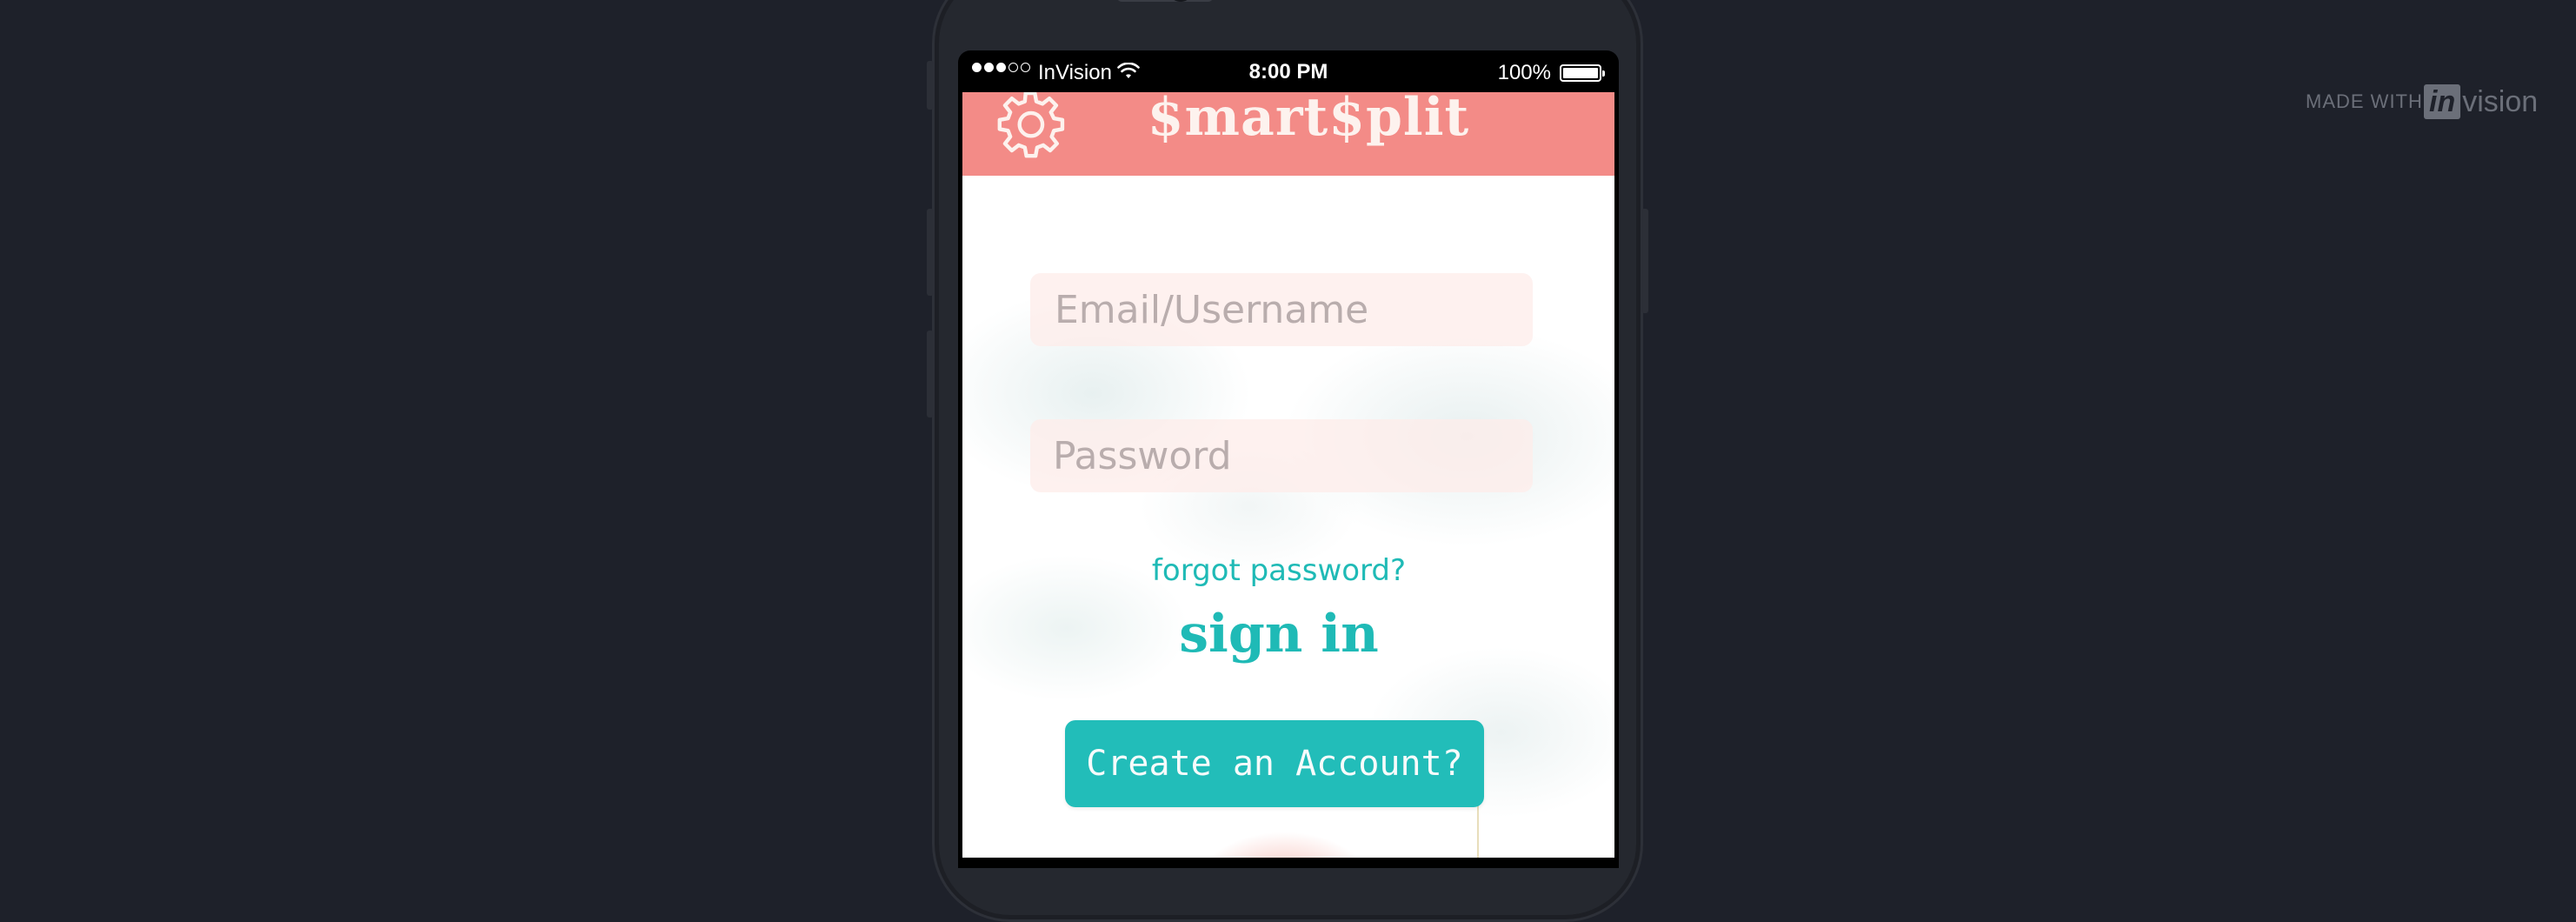  Describe the element at coordinates (2364, 101) in the screenshot. I see `made-with-label: MADE WITH` at that location.